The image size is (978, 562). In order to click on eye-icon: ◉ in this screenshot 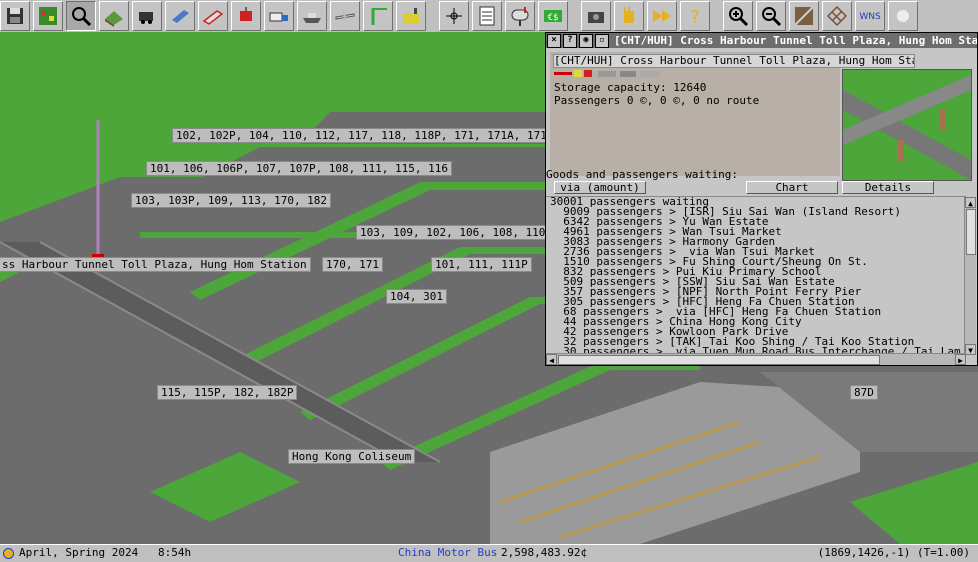, I will do `click(586, 40)`.